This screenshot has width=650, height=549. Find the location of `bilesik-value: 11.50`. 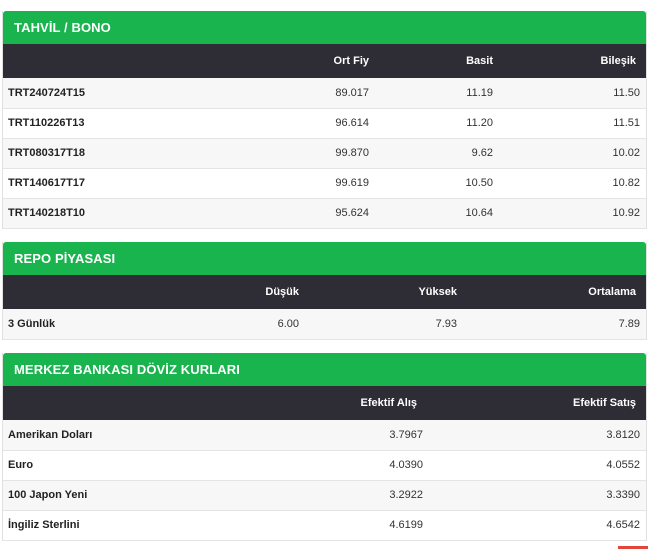

bilesik-value: 11.50 is located at coordinates (626, 92).